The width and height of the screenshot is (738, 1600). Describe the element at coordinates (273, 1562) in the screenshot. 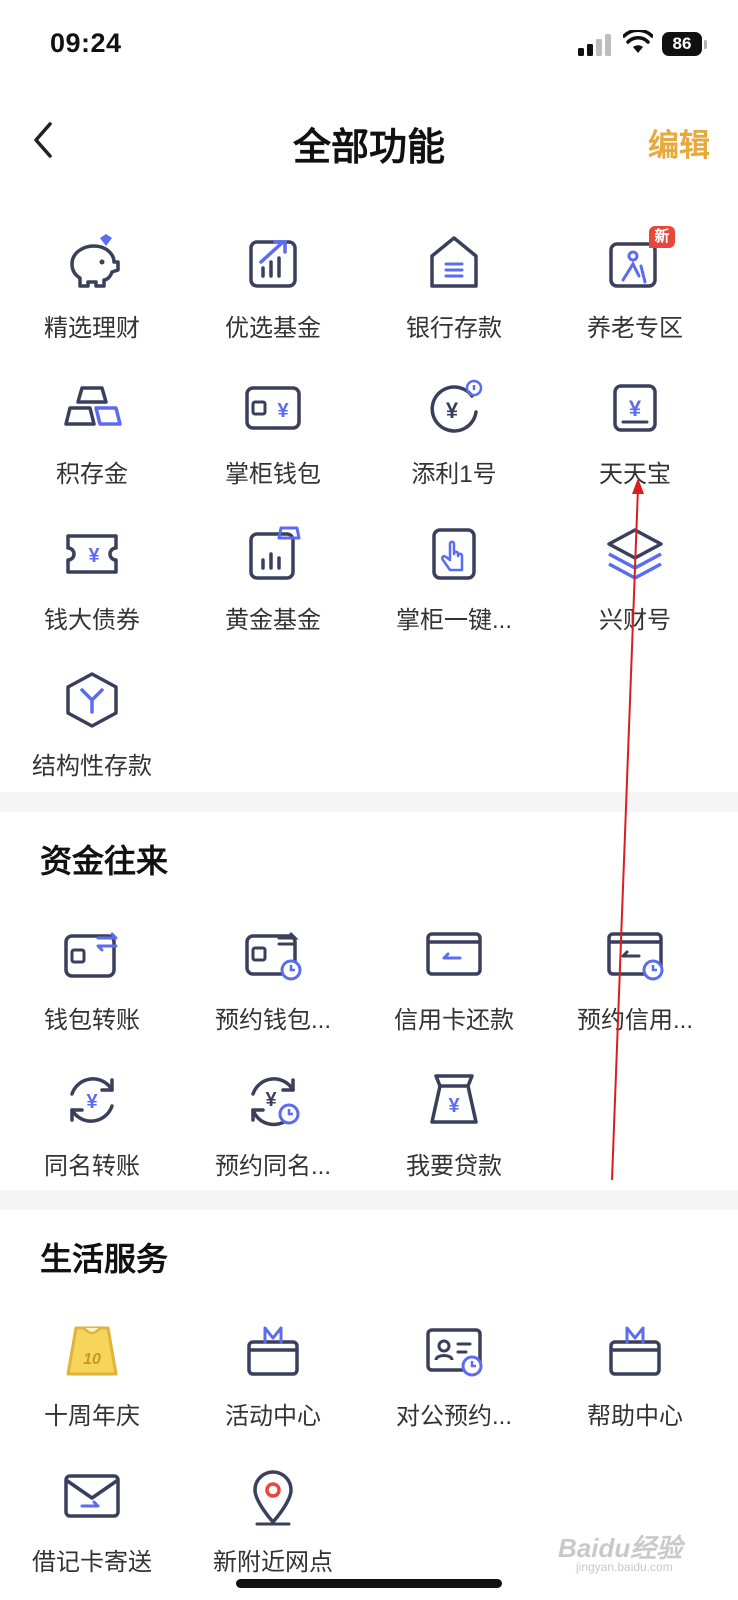

I see `grid-item-label: 新附近网点` at that location.